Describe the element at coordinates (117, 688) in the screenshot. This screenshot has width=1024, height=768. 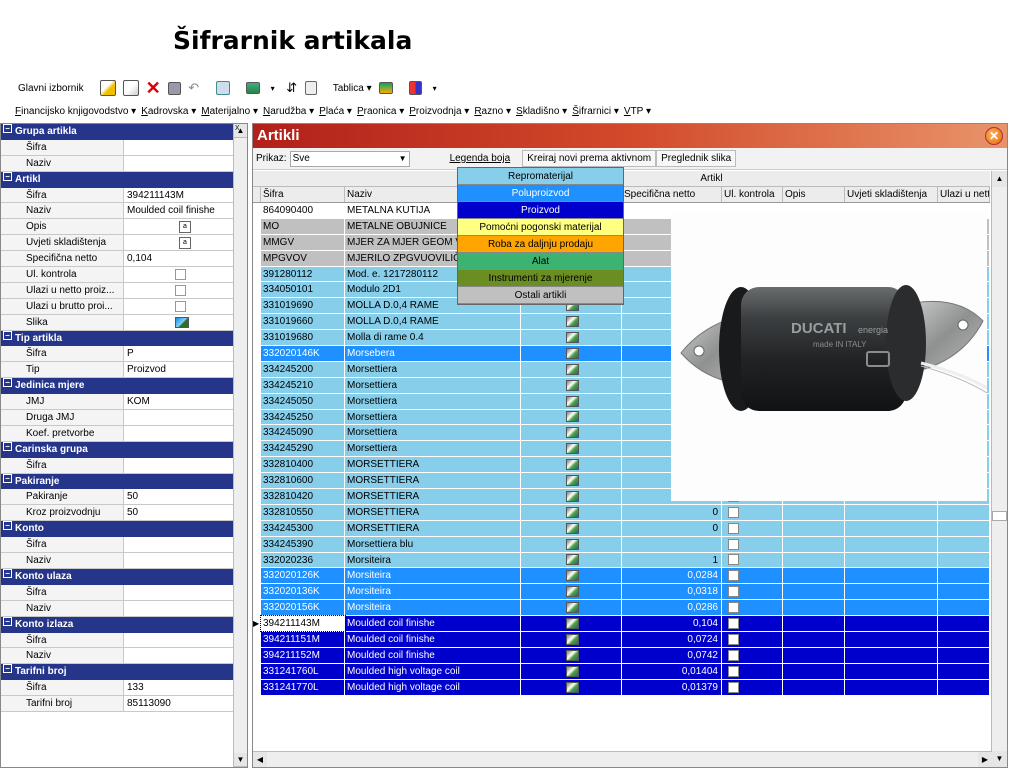
I see `property-row: Šifra 133` at that location.